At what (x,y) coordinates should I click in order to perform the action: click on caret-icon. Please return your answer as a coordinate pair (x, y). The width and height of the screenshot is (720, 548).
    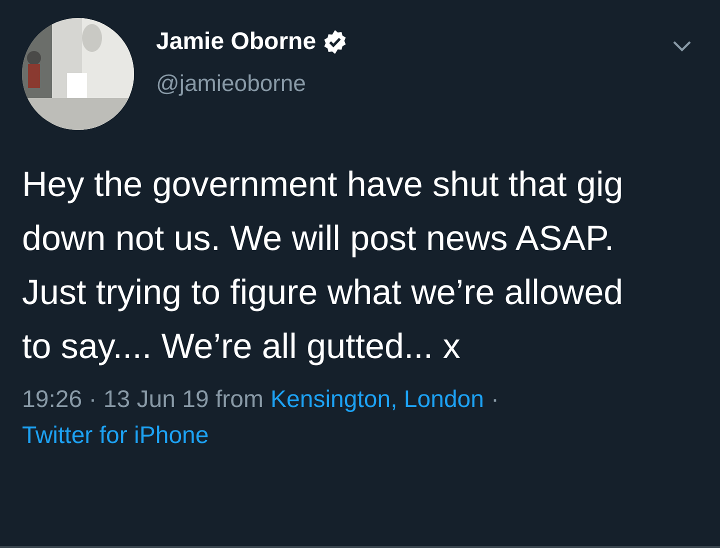
    Looking at the image, I should click on (682, 46).